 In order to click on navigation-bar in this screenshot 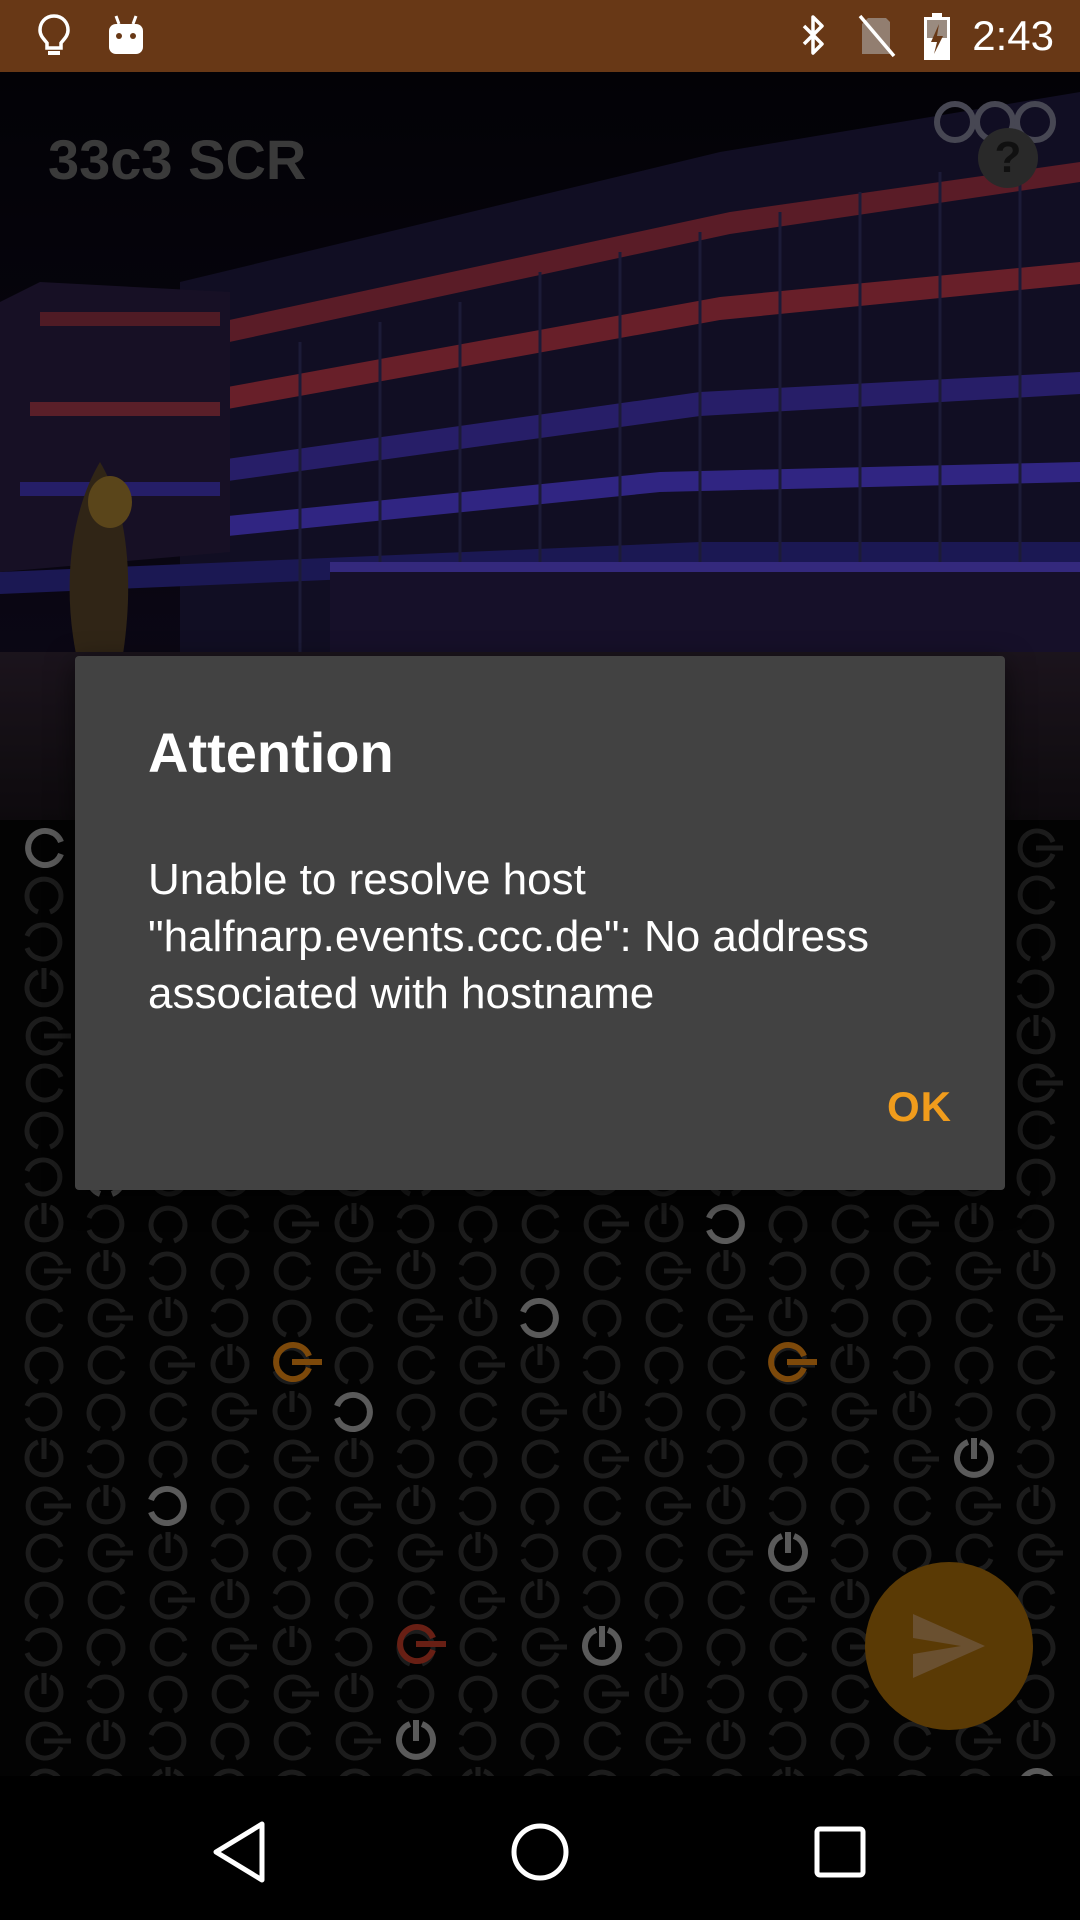, I will do `click(540, 1848)`.